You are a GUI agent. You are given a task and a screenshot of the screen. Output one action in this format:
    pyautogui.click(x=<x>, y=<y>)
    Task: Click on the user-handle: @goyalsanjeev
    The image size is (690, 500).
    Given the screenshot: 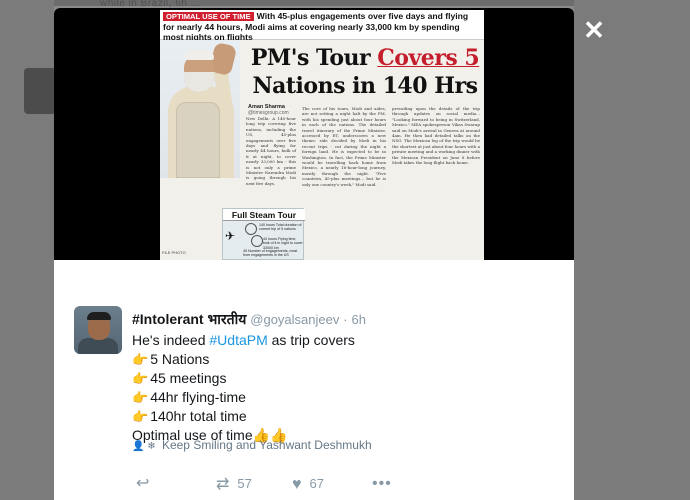 What is the action you would take?
    pyautogui.click(x=294, y=319)
    